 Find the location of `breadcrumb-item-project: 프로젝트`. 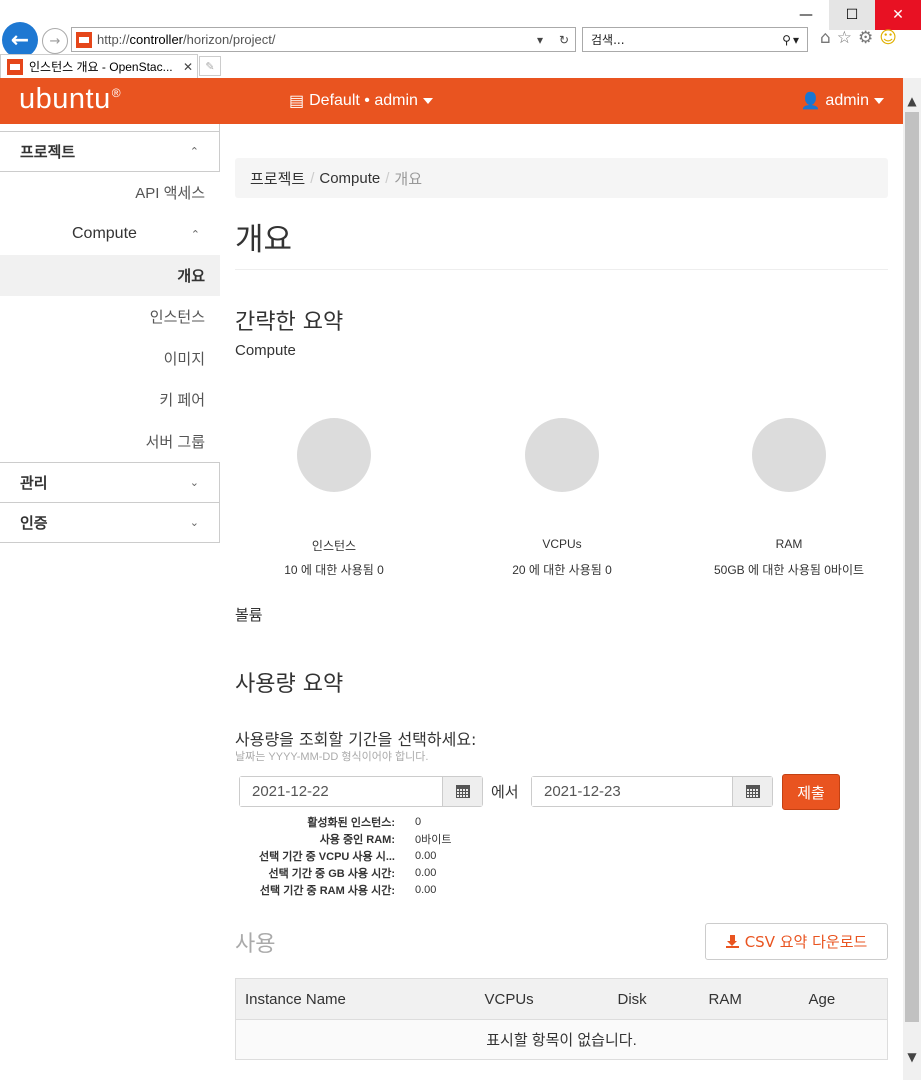

breadcrumb-item-project: 프로젝트 is located at coordinates (277, 178).